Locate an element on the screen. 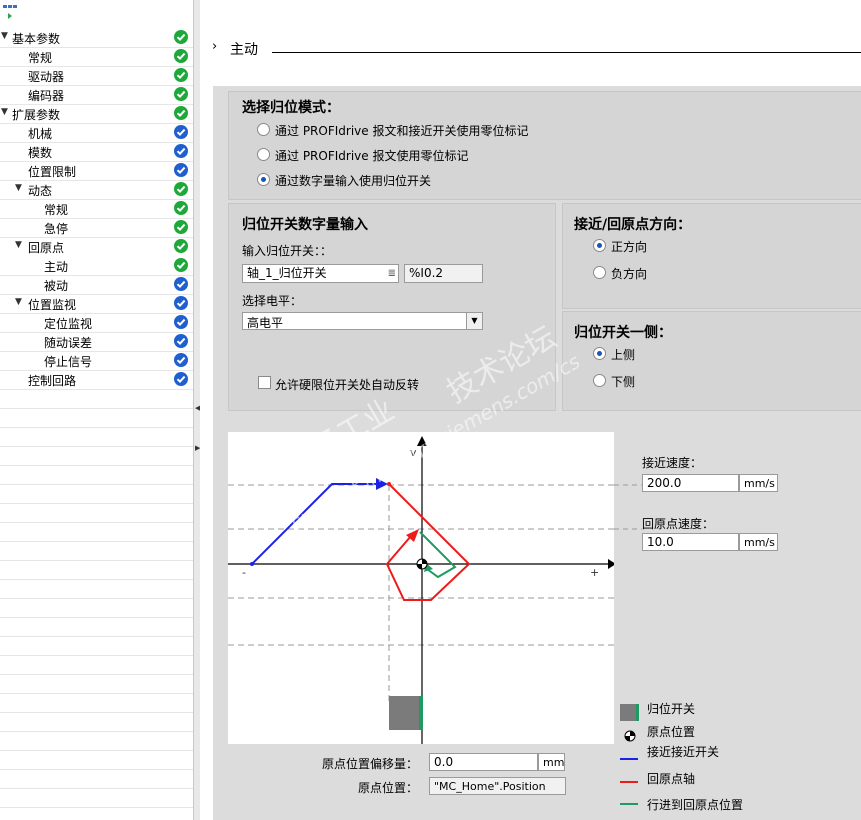 This screenshot has height=820, width=861. minus-label: - is located at coordinates (244, 572).